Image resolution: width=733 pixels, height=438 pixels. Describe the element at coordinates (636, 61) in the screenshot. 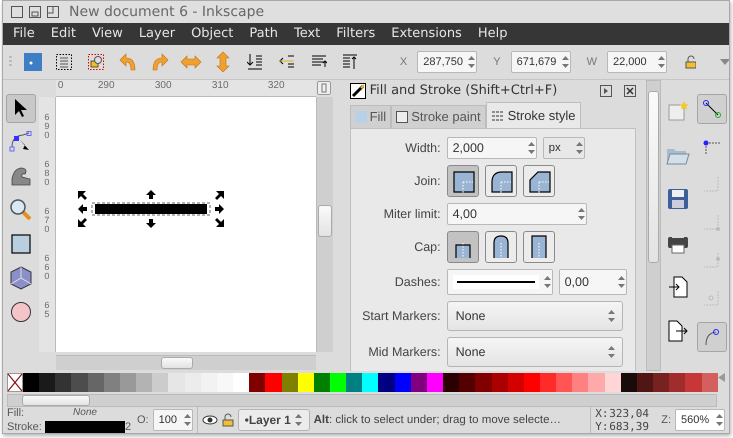

I see `number-field: 22,000` at that location.